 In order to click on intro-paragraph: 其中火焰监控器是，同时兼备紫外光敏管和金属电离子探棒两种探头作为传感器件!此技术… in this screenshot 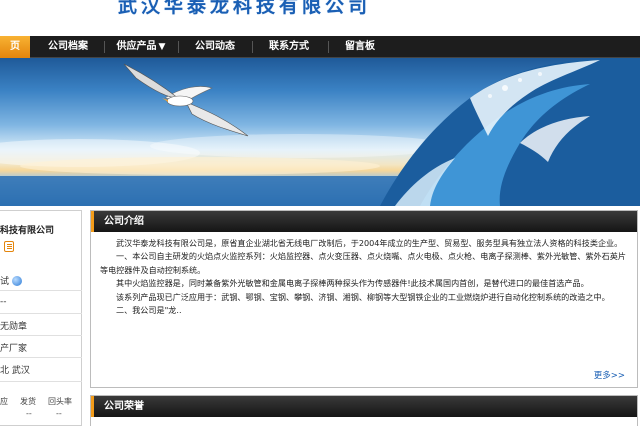, I will do `click(352, 283)`.